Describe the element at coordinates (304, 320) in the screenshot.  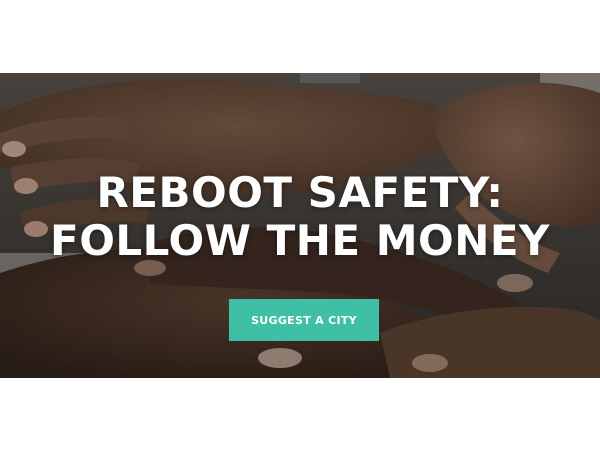
I see `suggest-a-city-button: SUGGEST A CITY` at that location.